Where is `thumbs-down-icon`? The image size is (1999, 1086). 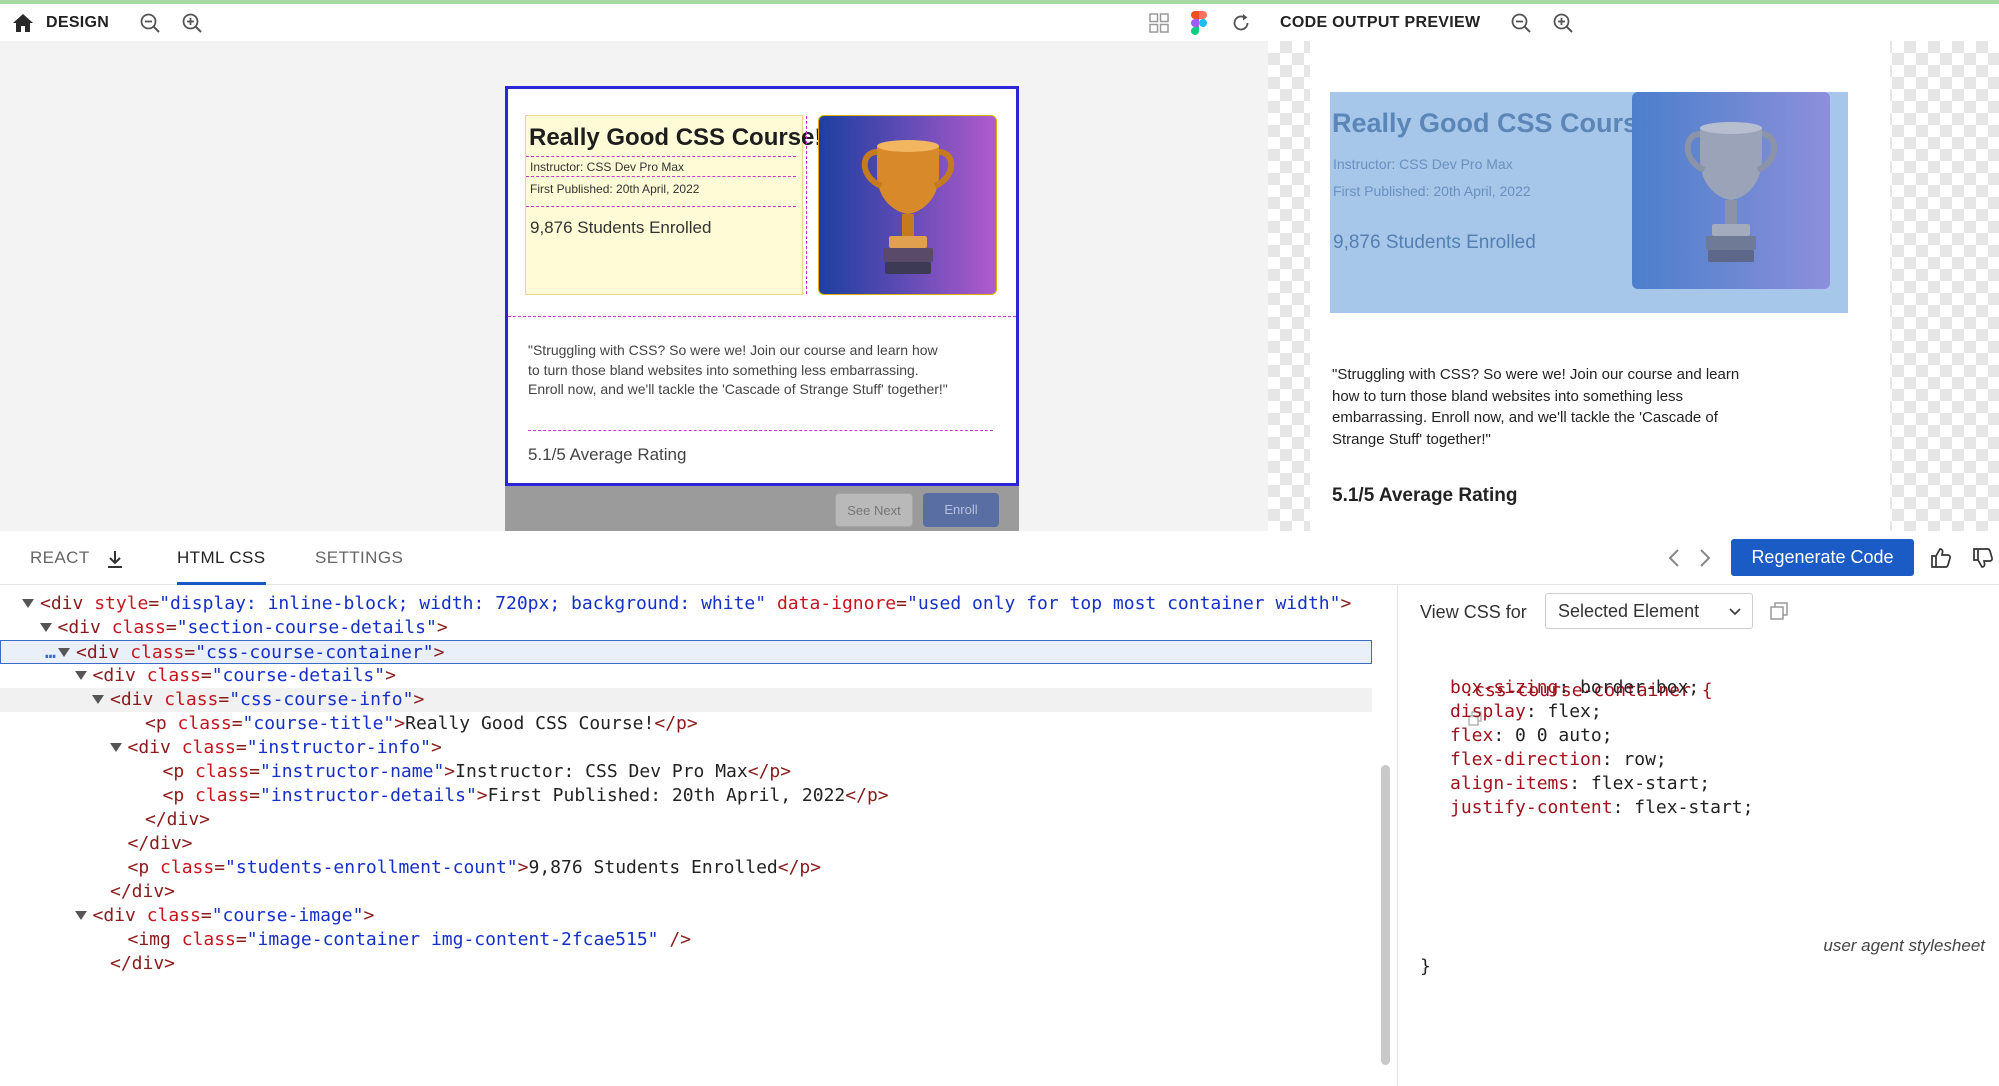
thumbs-down-icon is located at coordinates (1983, 558).